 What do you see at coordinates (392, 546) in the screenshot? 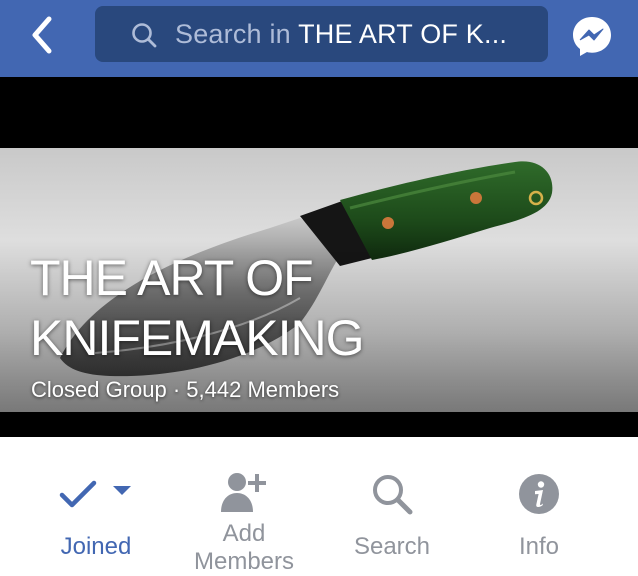
I see `search-label: Search` at bounding box center [392, 546].